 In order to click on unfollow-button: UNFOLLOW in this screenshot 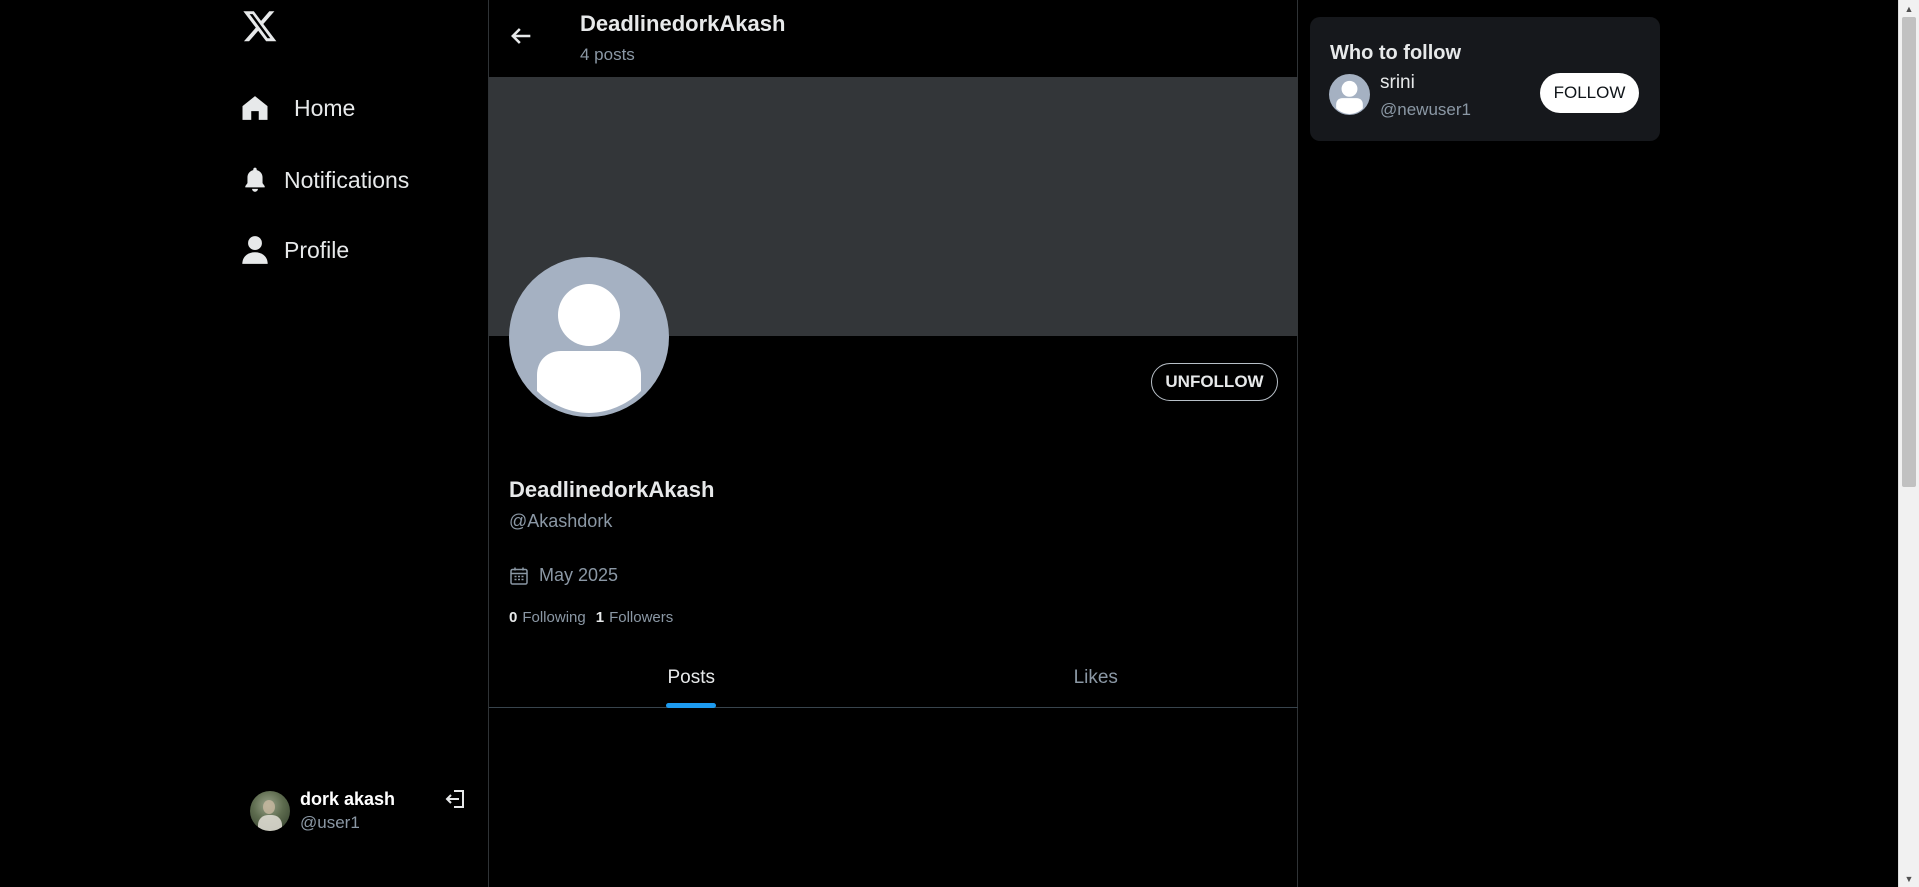, I will do `click(1214, 382)`.